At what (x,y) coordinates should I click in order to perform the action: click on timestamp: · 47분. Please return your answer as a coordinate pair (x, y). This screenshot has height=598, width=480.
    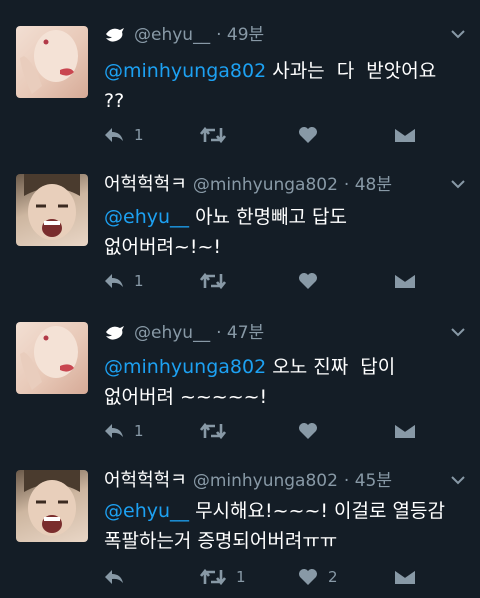
    Looking at the image, I should click on (240, 333).